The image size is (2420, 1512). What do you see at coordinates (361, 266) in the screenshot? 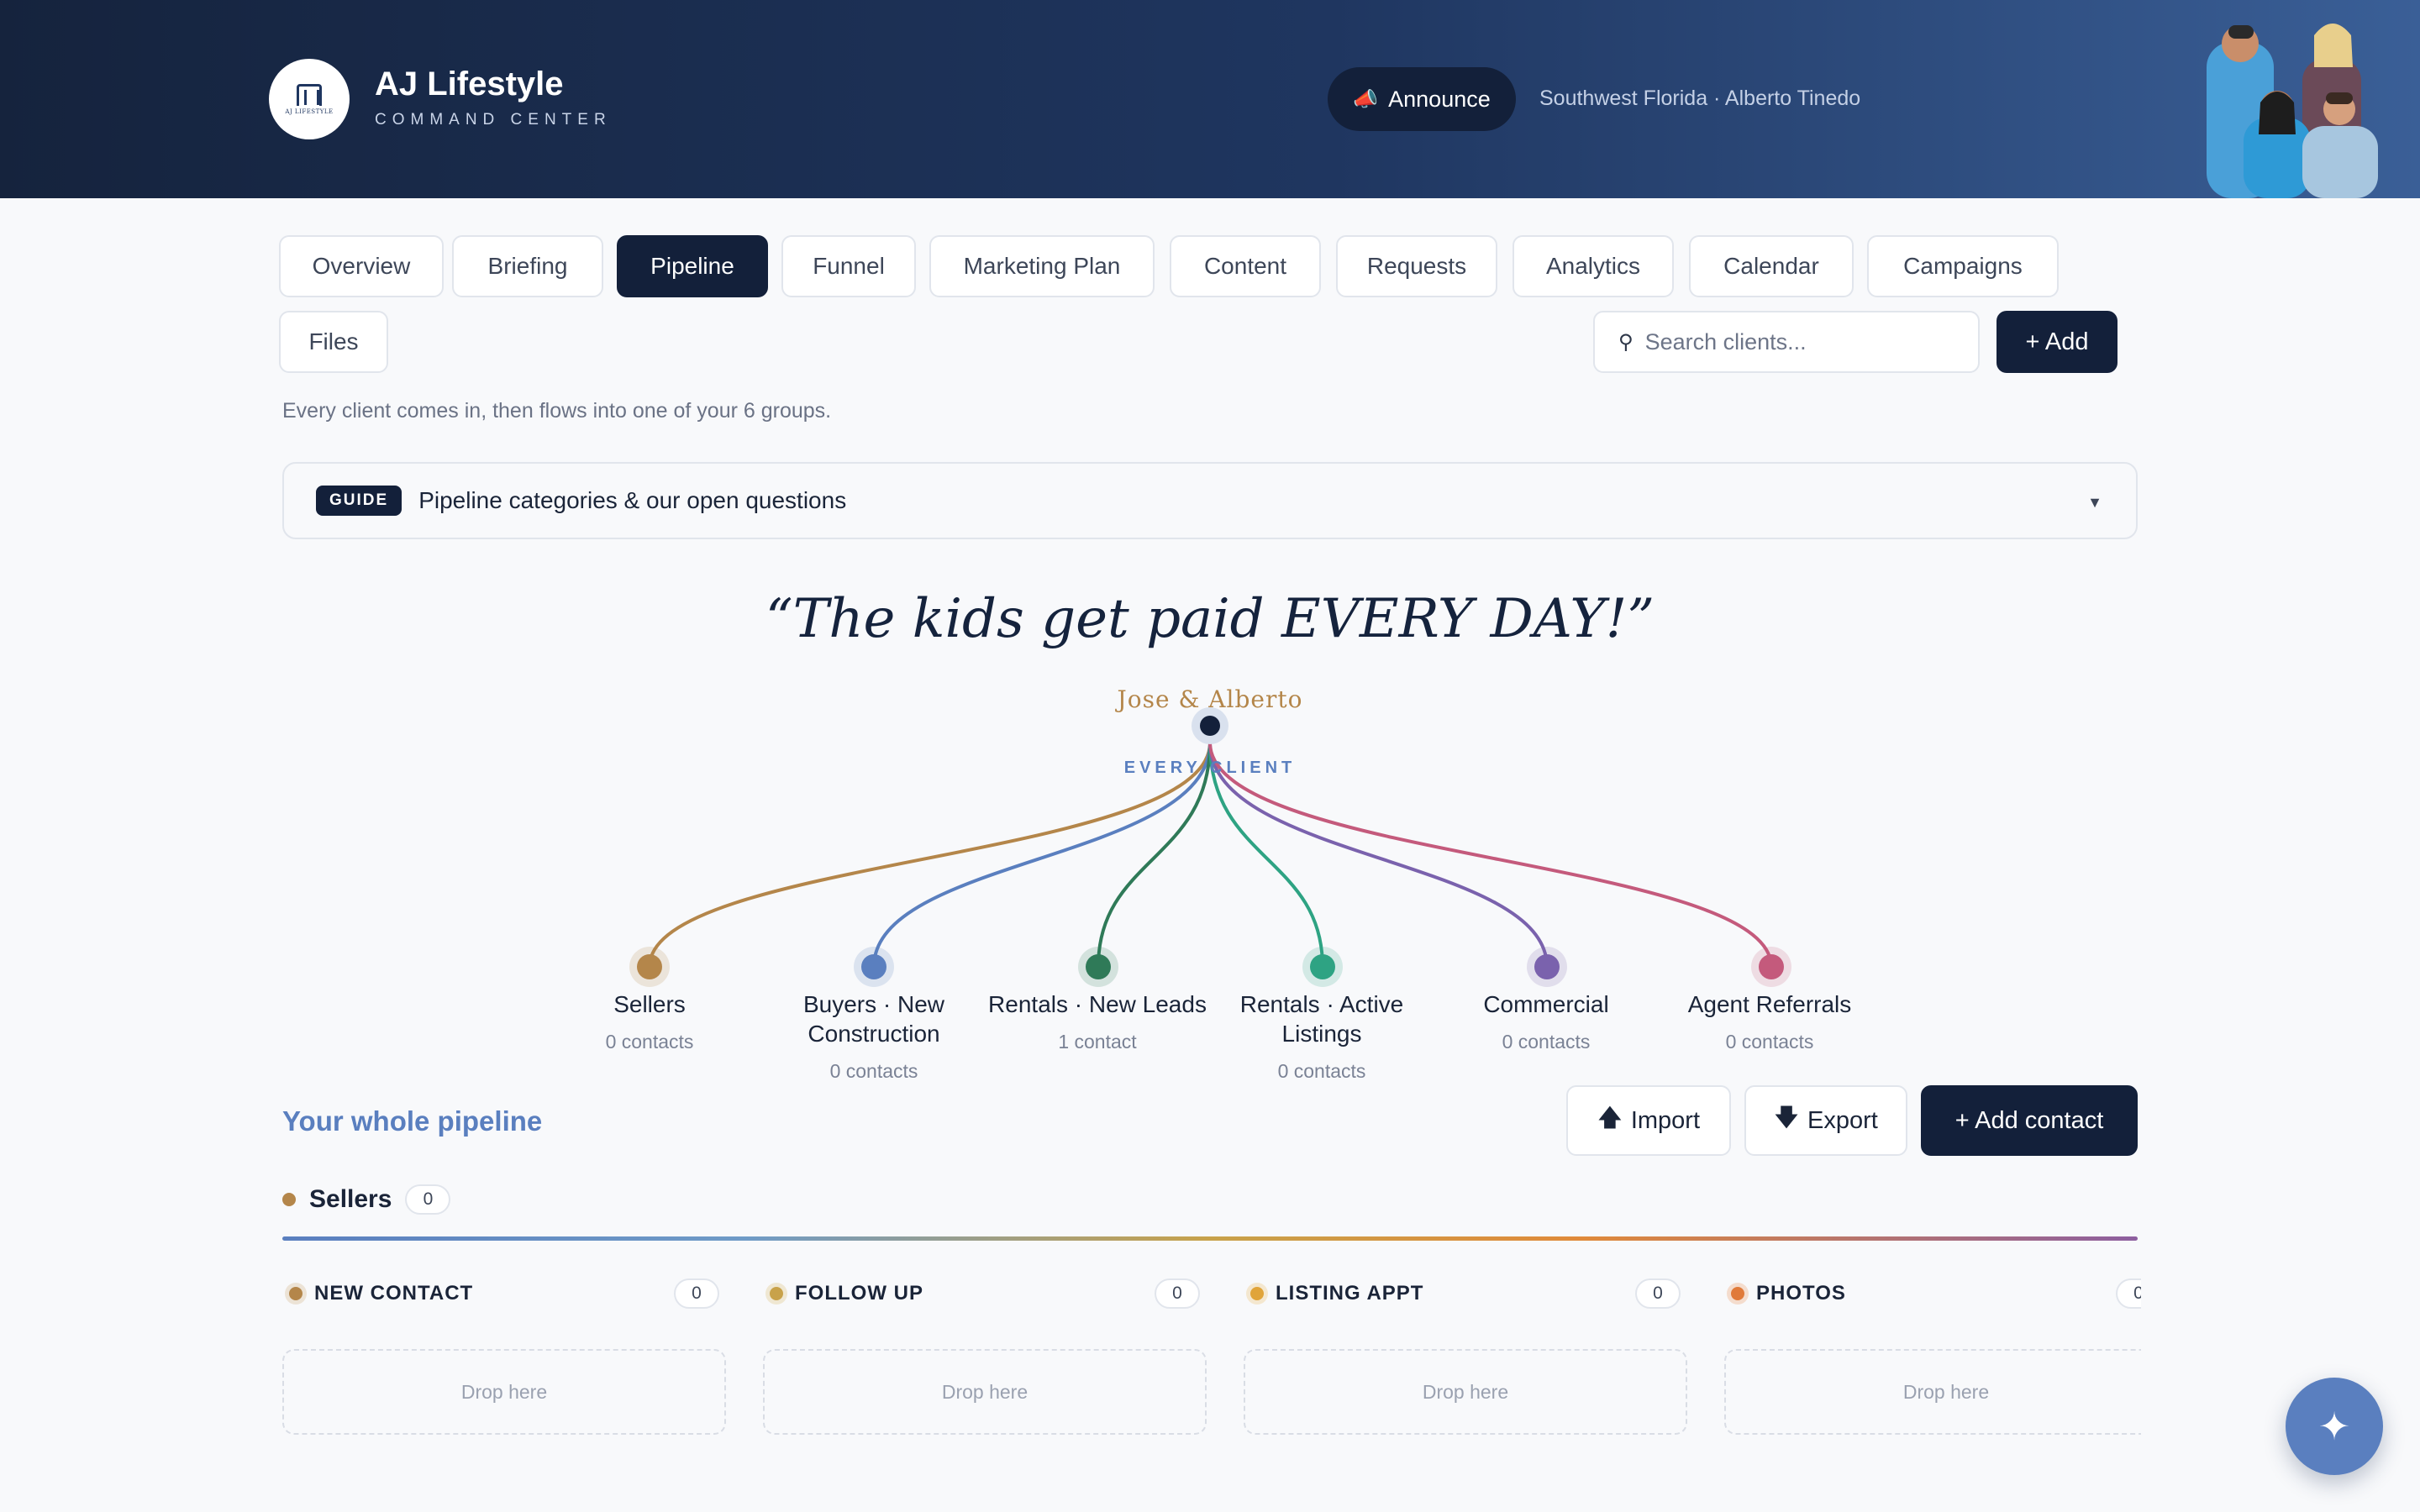
I see `tab-overview: Overview` at bounding box center [361, 266].